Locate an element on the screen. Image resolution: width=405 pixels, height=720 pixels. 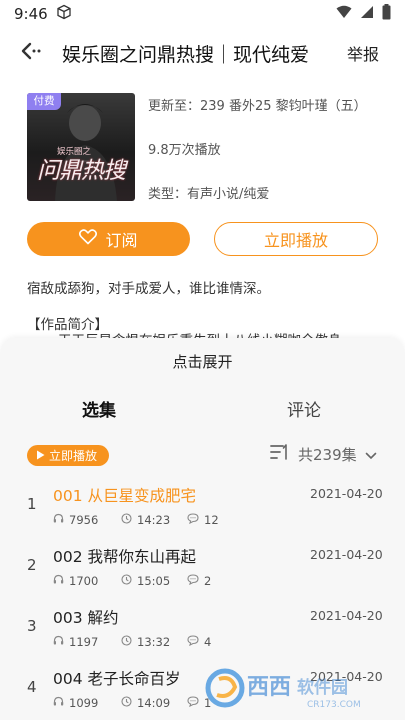
duration-stat: 14:09 is located at coordinates (154, 703).